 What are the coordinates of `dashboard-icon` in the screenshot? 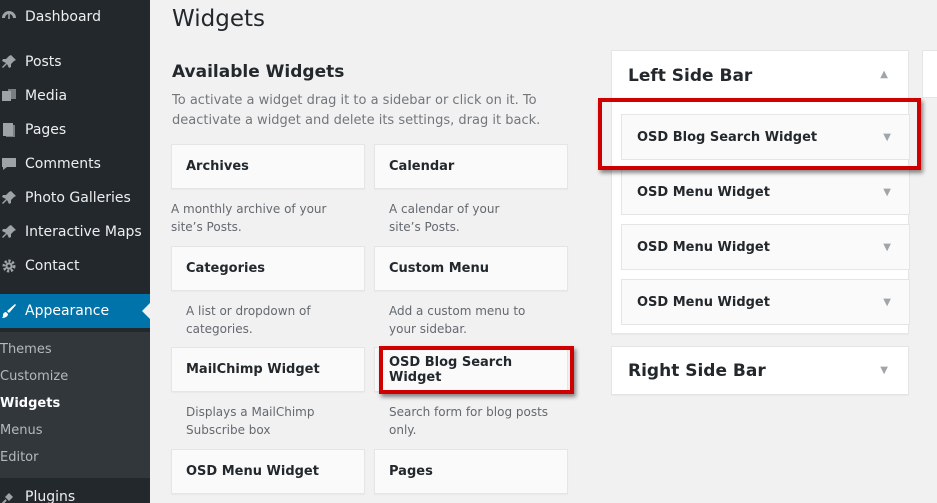 It's located at (9, 17).